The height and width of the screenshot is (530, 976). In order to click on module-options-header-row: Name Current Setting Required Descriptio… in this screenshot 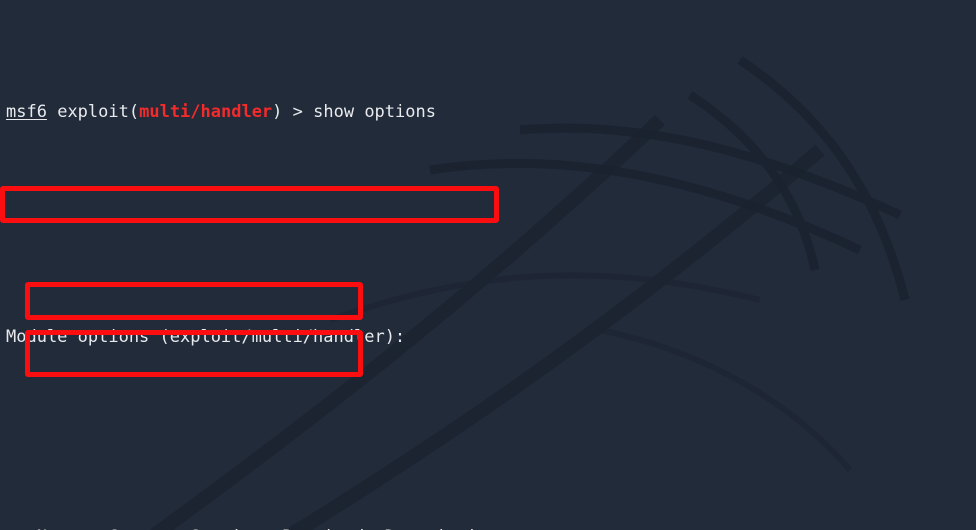, I will do `click(488, 527)`.